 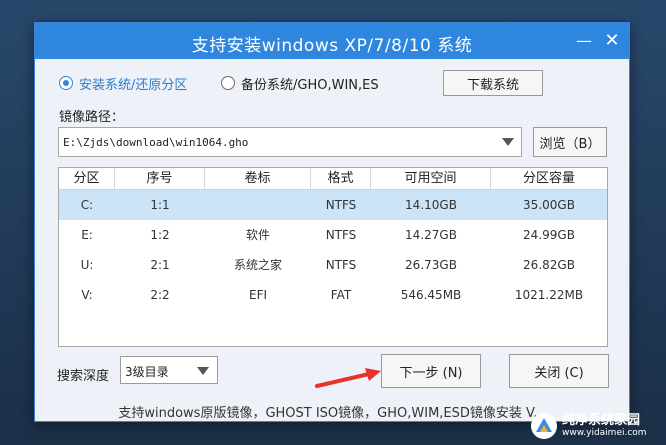 I want to click on watermark: 纯净系统家园 www.yidaimei.com, so click(x=597, y=426).